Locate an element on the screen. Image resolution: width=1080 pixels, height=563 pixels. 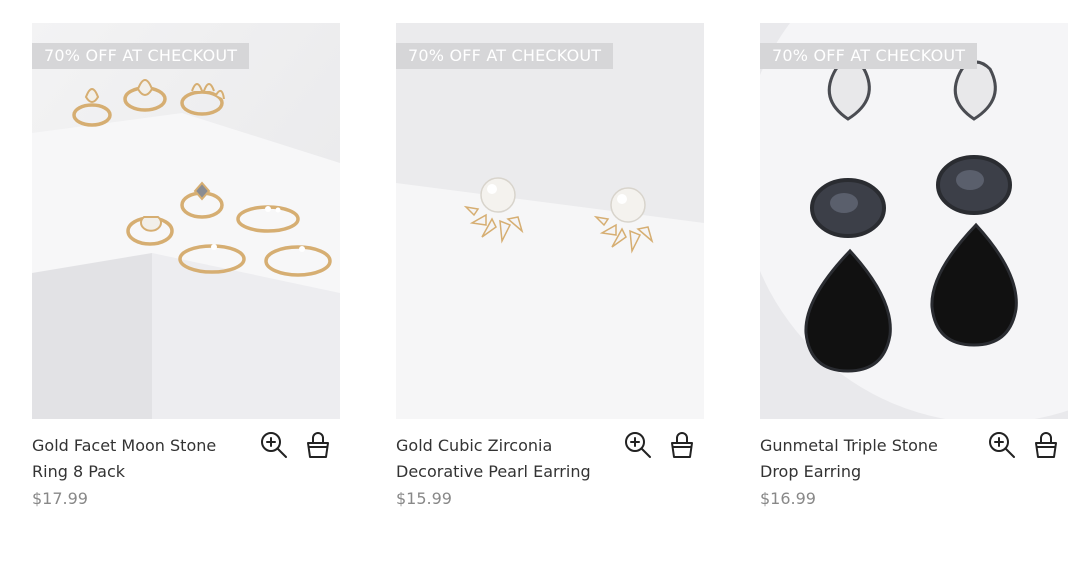
product-info: Gold Facet Moon Stone Ring 8 Pack $17.99 is located at coordinates (186, 474).